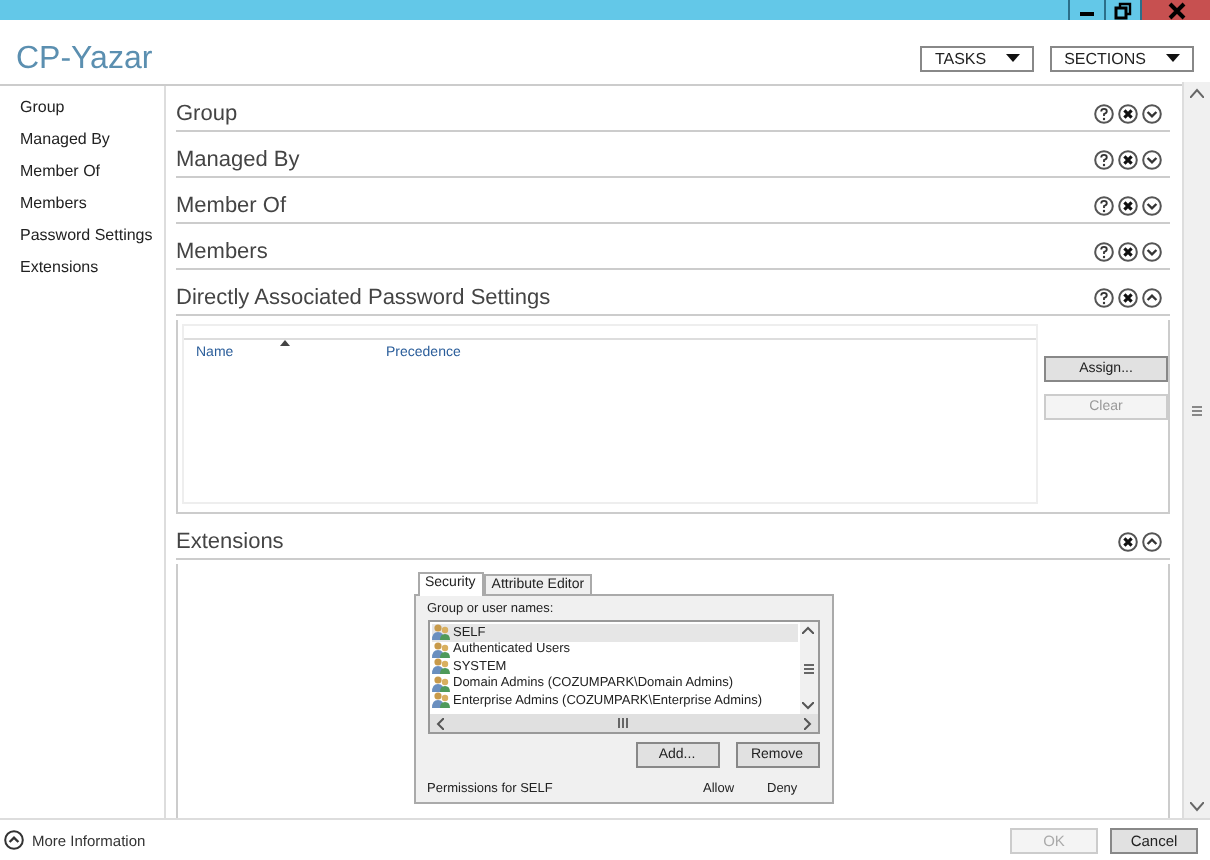 The width and height of the screenshot is (1210, 860). Describe the element at coordinates (92, 210) in the screenshot. I see `sidebar-item: Members` at that location.